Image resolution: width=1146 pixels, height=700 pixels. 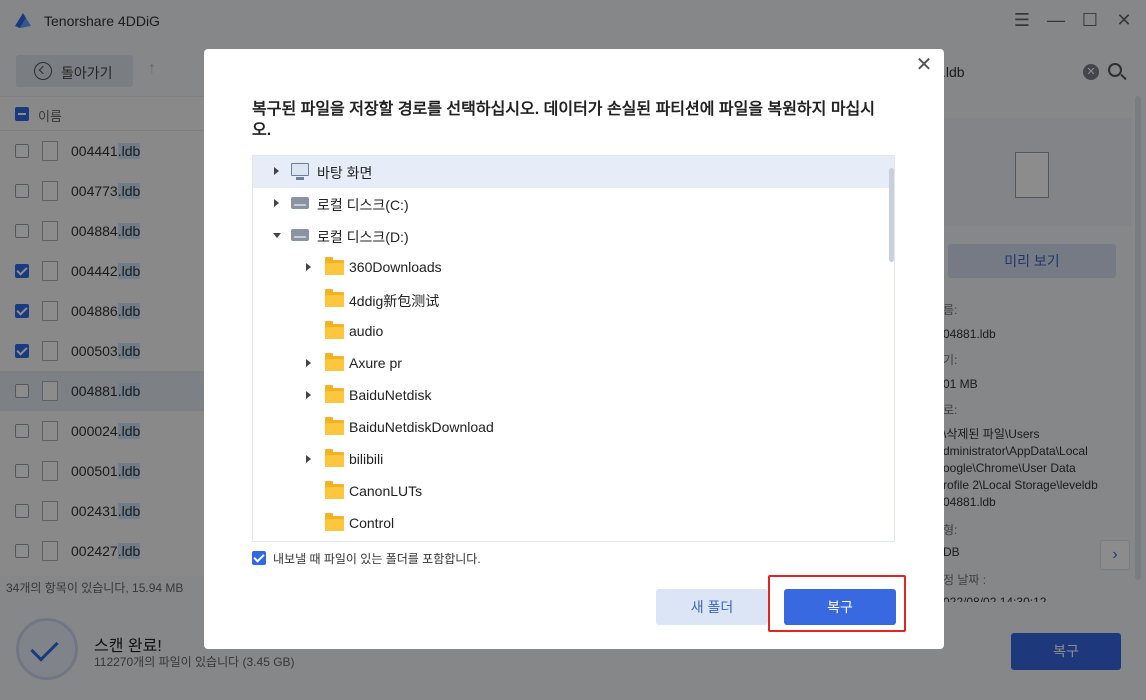 I want to click on include-folders-label: 내보낼 때 파일이 있는 폴더를 포함합니다., so click(x=377, y=559).